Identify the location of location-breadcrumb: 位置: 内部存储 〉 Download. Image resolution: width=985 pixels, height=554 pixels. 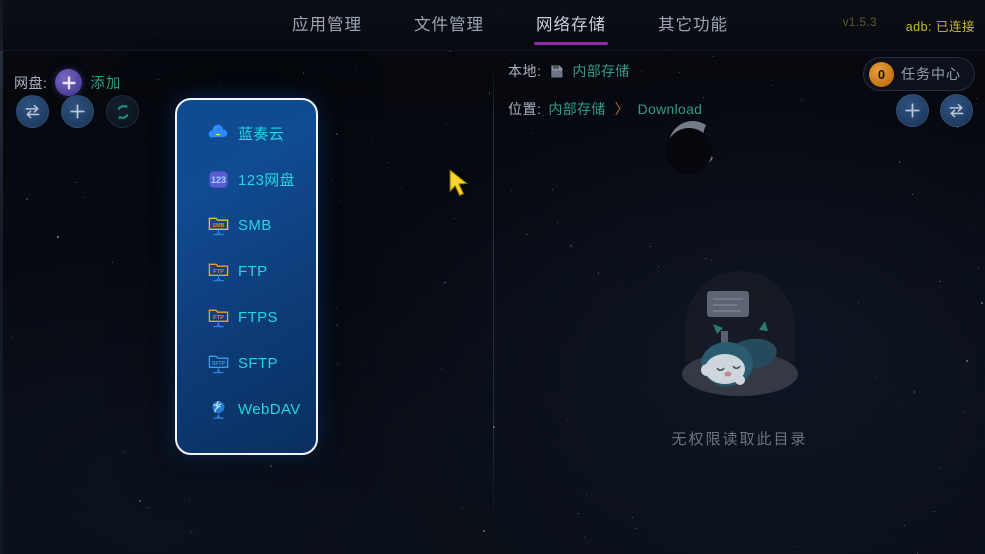
(605, 109).